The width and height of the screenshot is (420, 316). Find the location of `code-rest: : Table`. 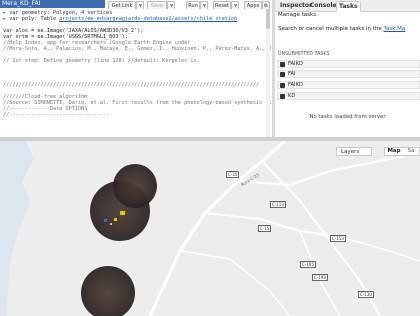

code-rest: : Table is located at coordinates (47, 19).